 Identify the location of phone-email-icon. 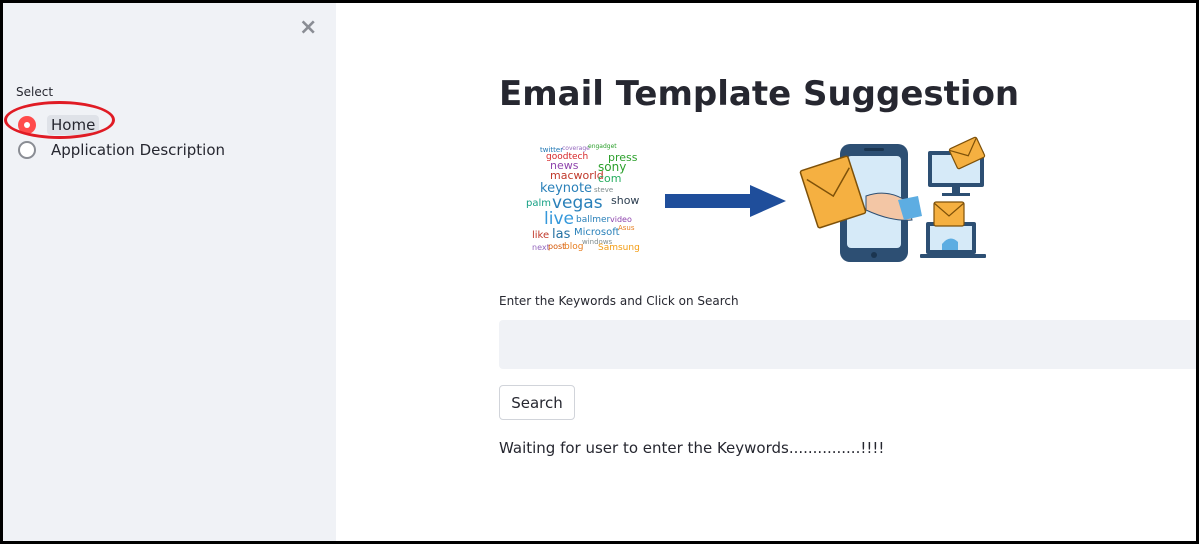
(860, 203).